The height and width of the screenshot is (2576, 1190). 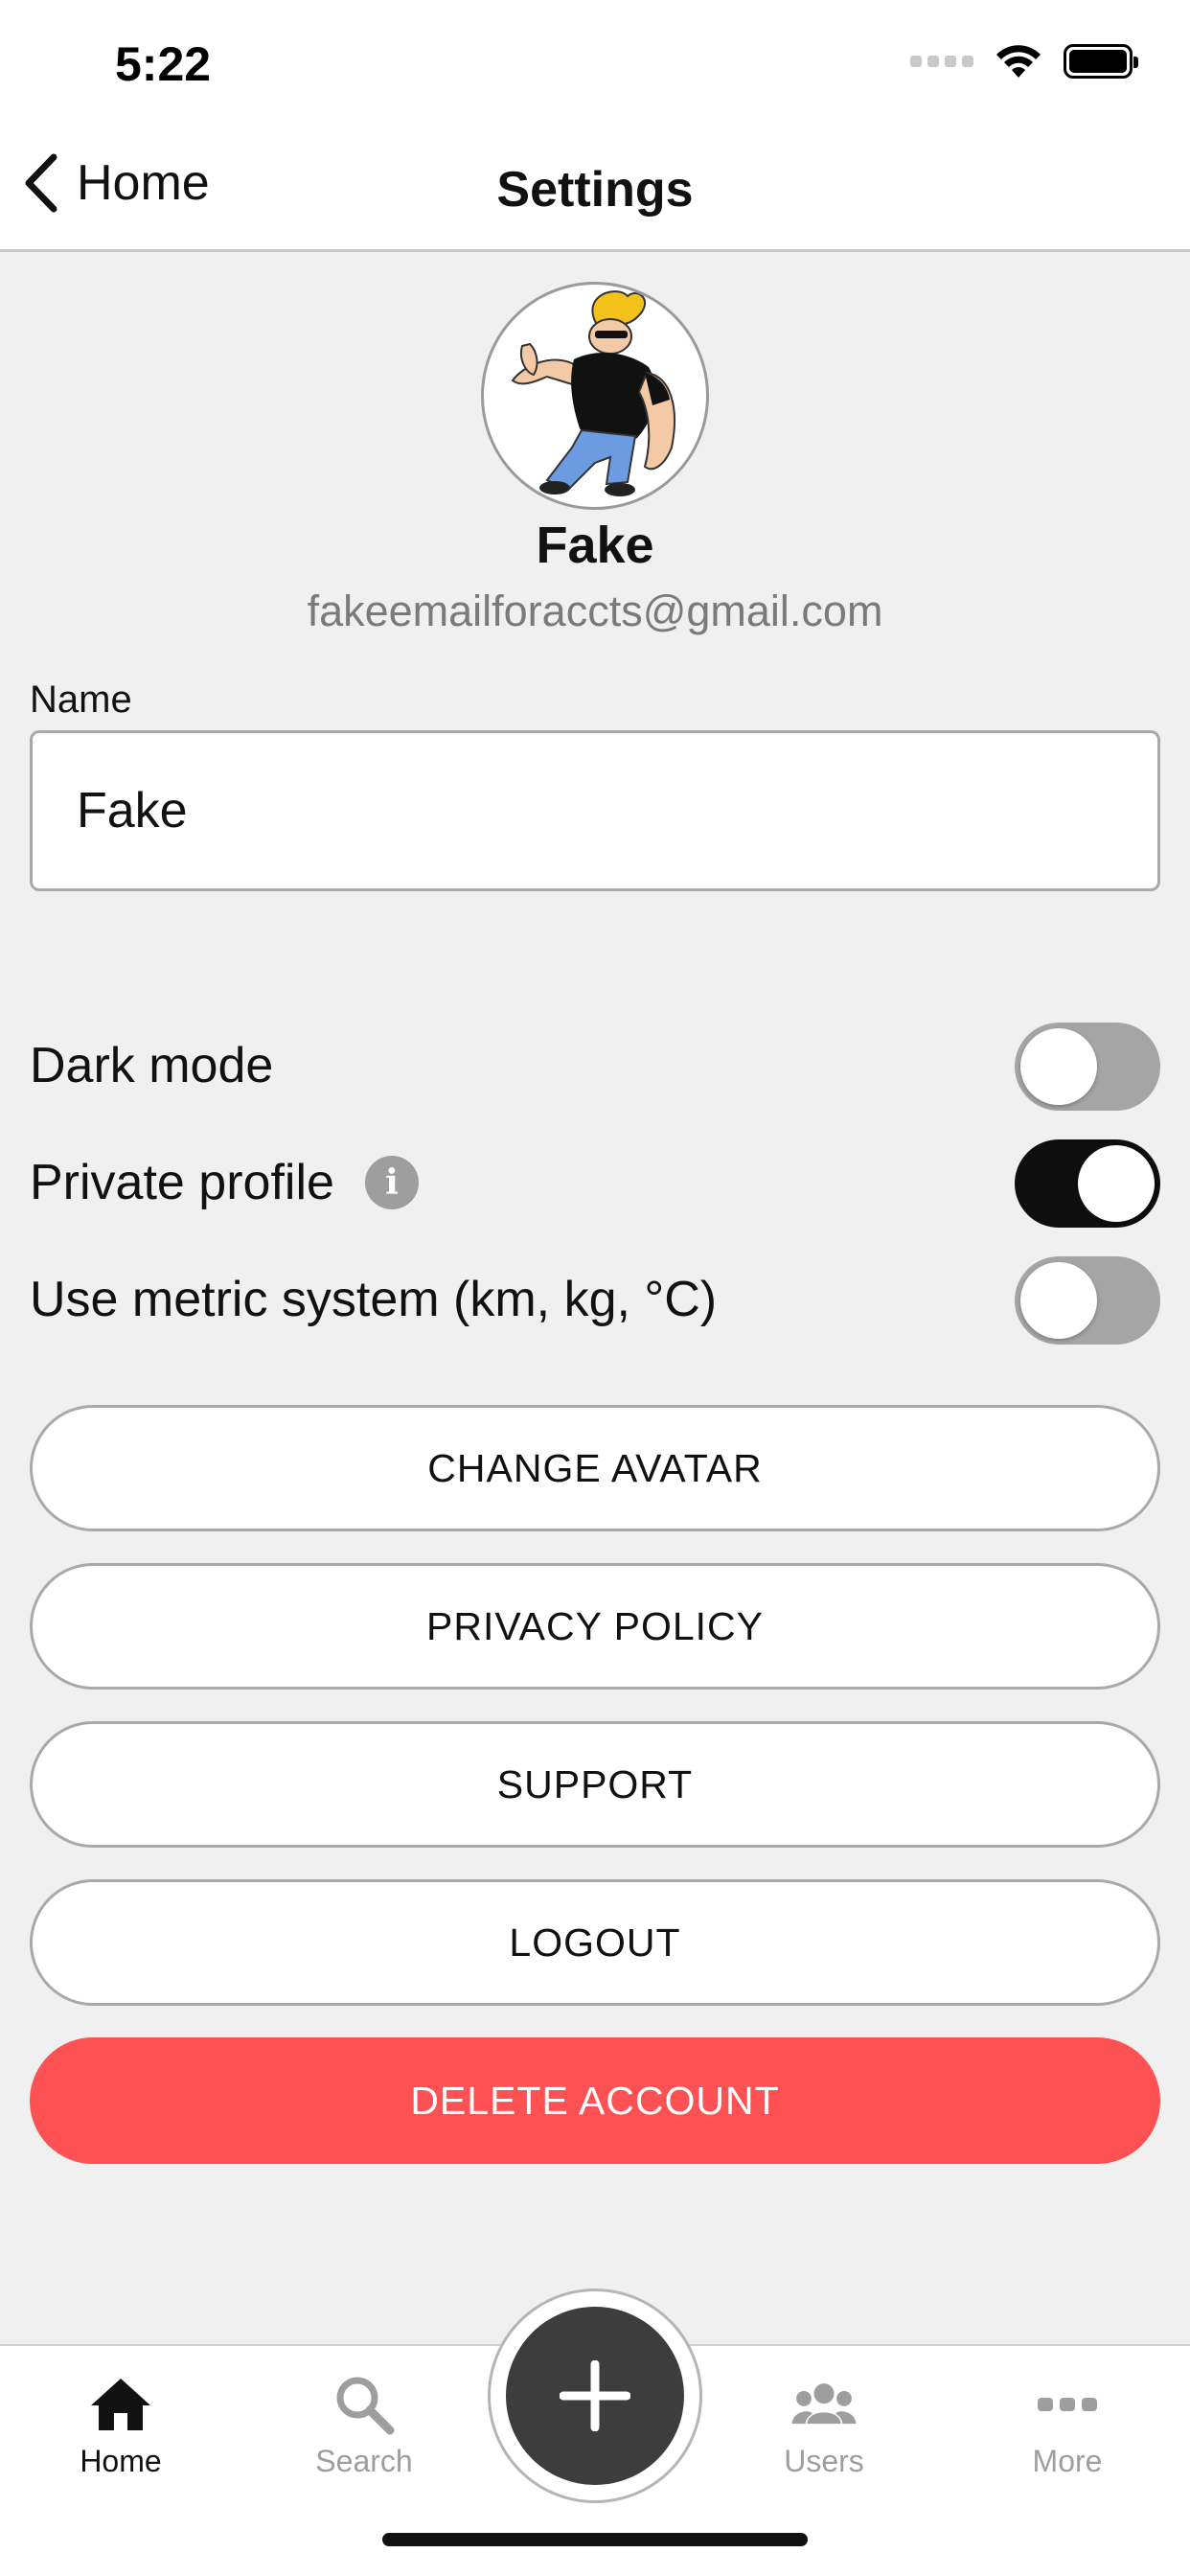 What do you see at coordinates (595, 610) in the screenshot?
I see `profile-email: fakeemailforaccts@gmail.com` at bounding box center [595, 610].